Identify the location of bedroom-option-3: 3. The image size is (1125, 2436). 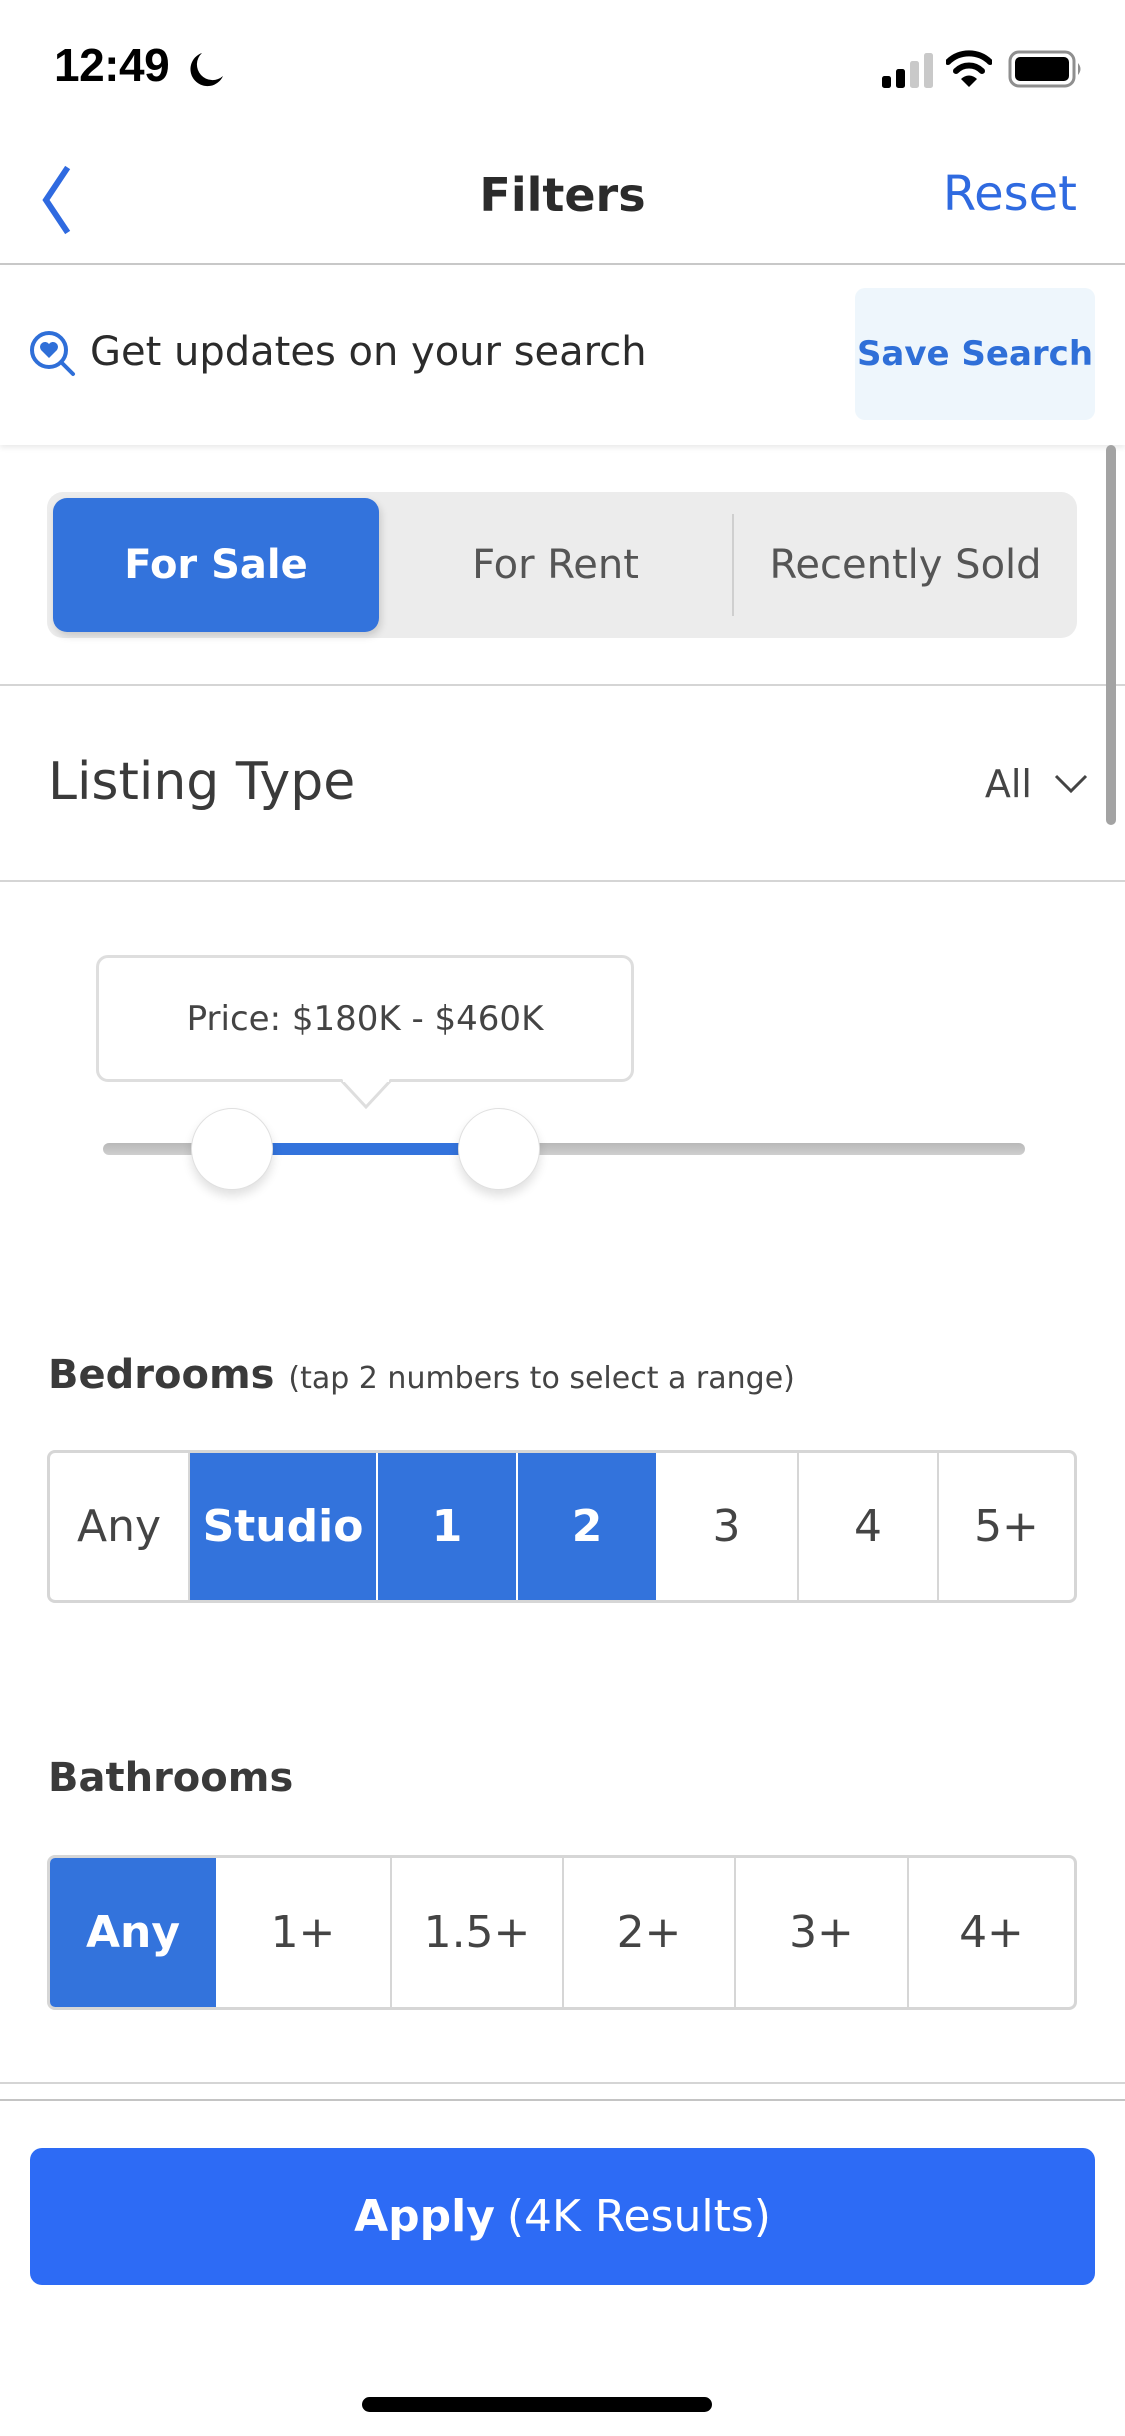
(726, 1526).